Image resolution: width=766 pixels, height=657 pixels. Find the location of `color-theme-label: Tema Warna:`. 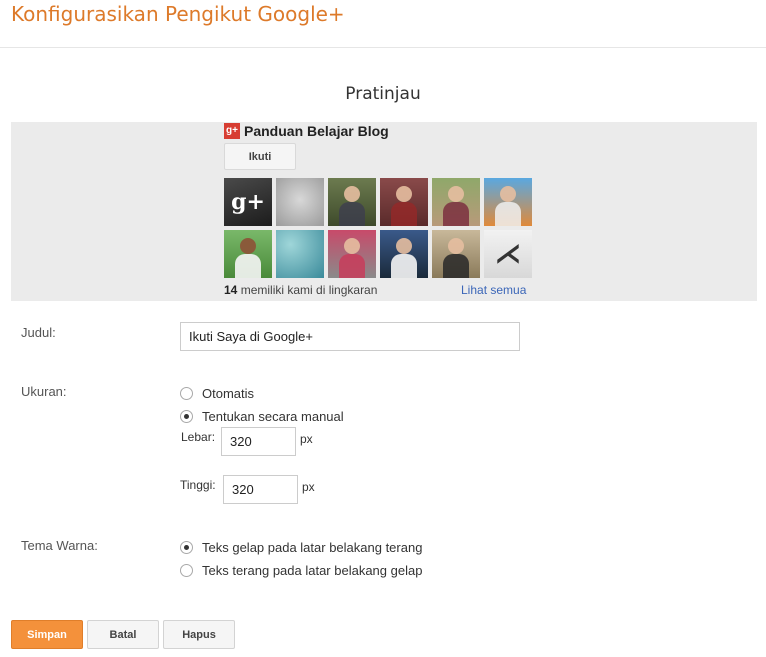

color-theme-label: Tema Warna: is located at coordinates (59, 545).